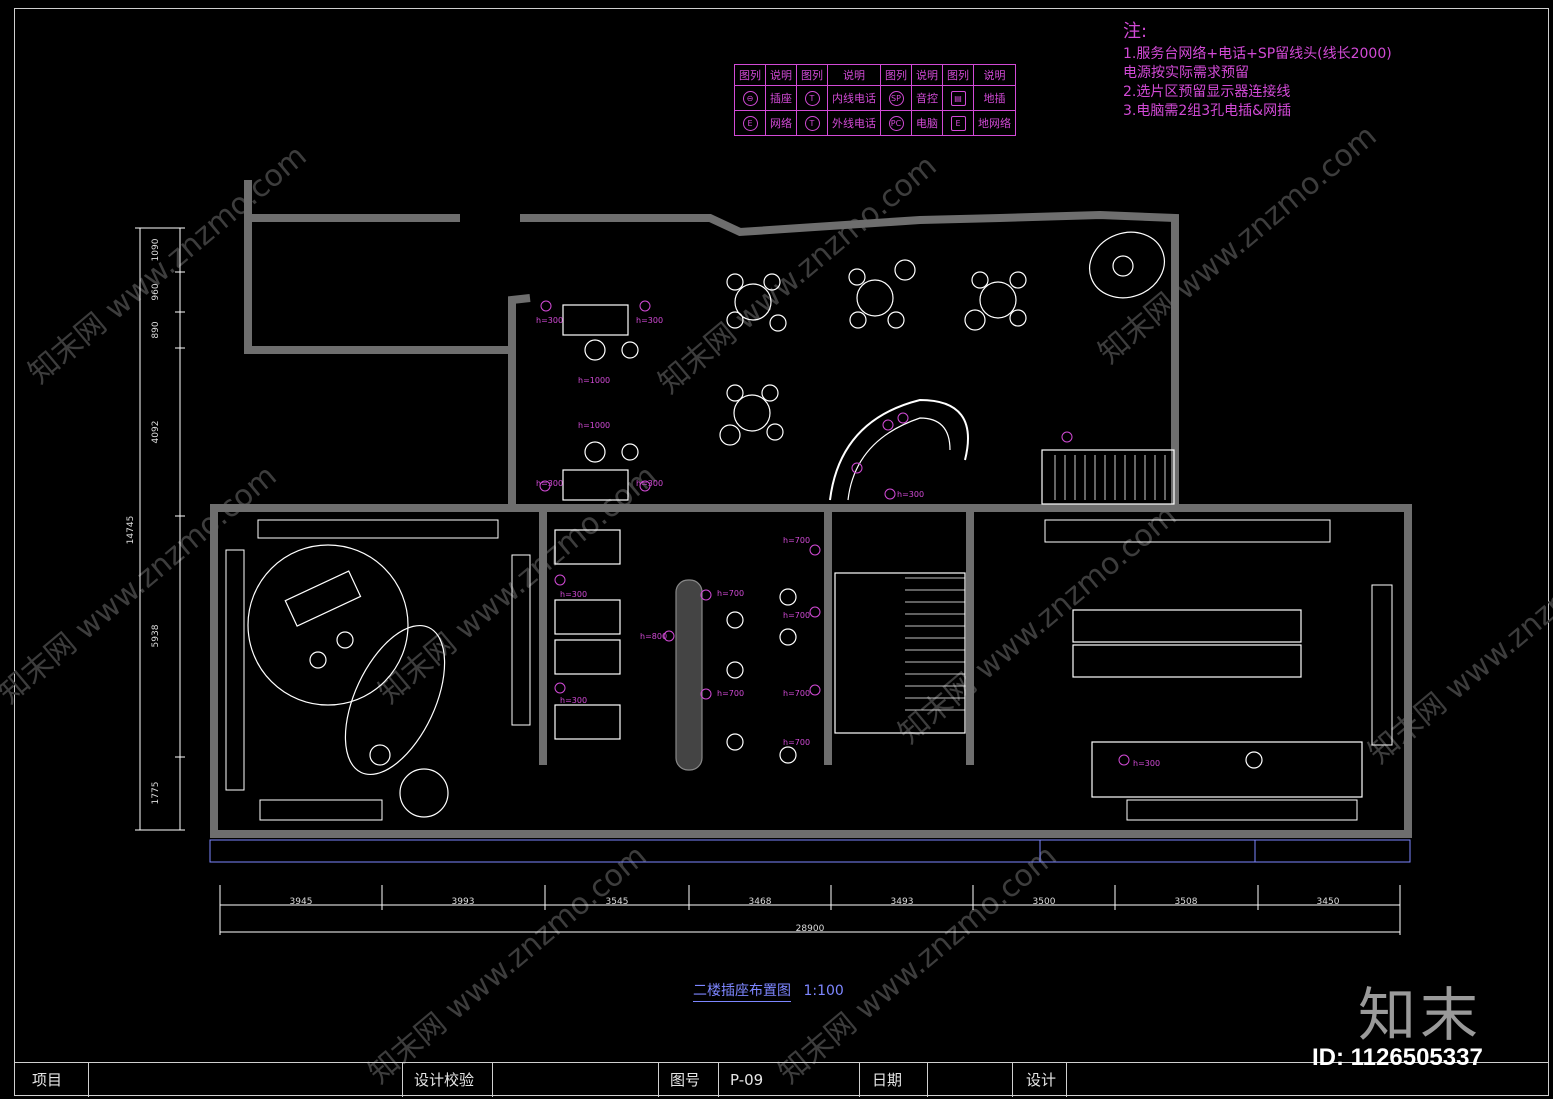 This screenshot has width=1553, height=1099. I want to click on dim-label: 5938, so click(156, 635).